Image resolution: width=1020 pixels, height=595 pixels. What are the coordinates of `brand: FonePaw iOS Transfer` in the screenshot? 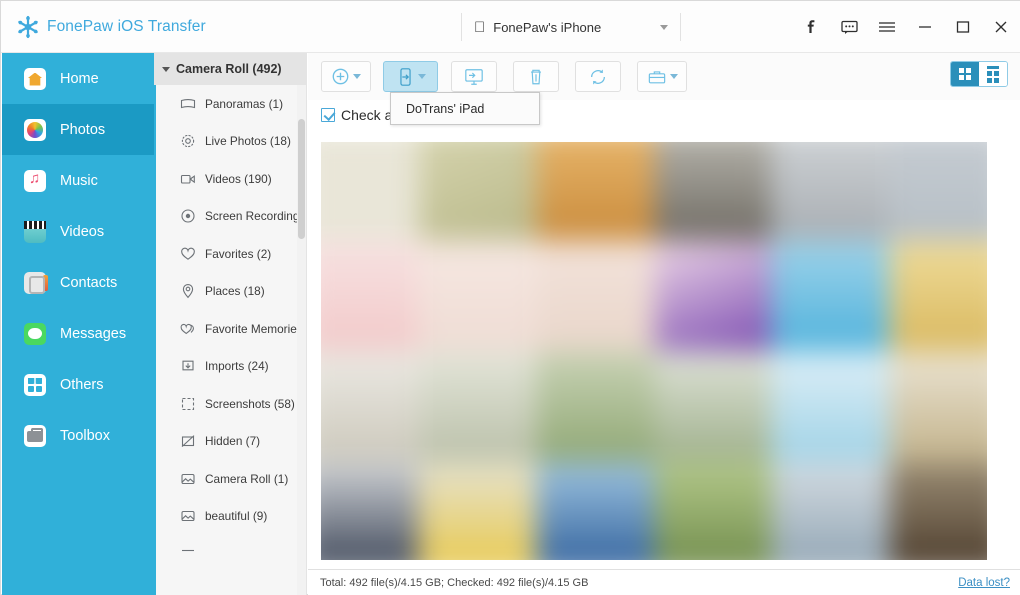 It's located at (103, 27).